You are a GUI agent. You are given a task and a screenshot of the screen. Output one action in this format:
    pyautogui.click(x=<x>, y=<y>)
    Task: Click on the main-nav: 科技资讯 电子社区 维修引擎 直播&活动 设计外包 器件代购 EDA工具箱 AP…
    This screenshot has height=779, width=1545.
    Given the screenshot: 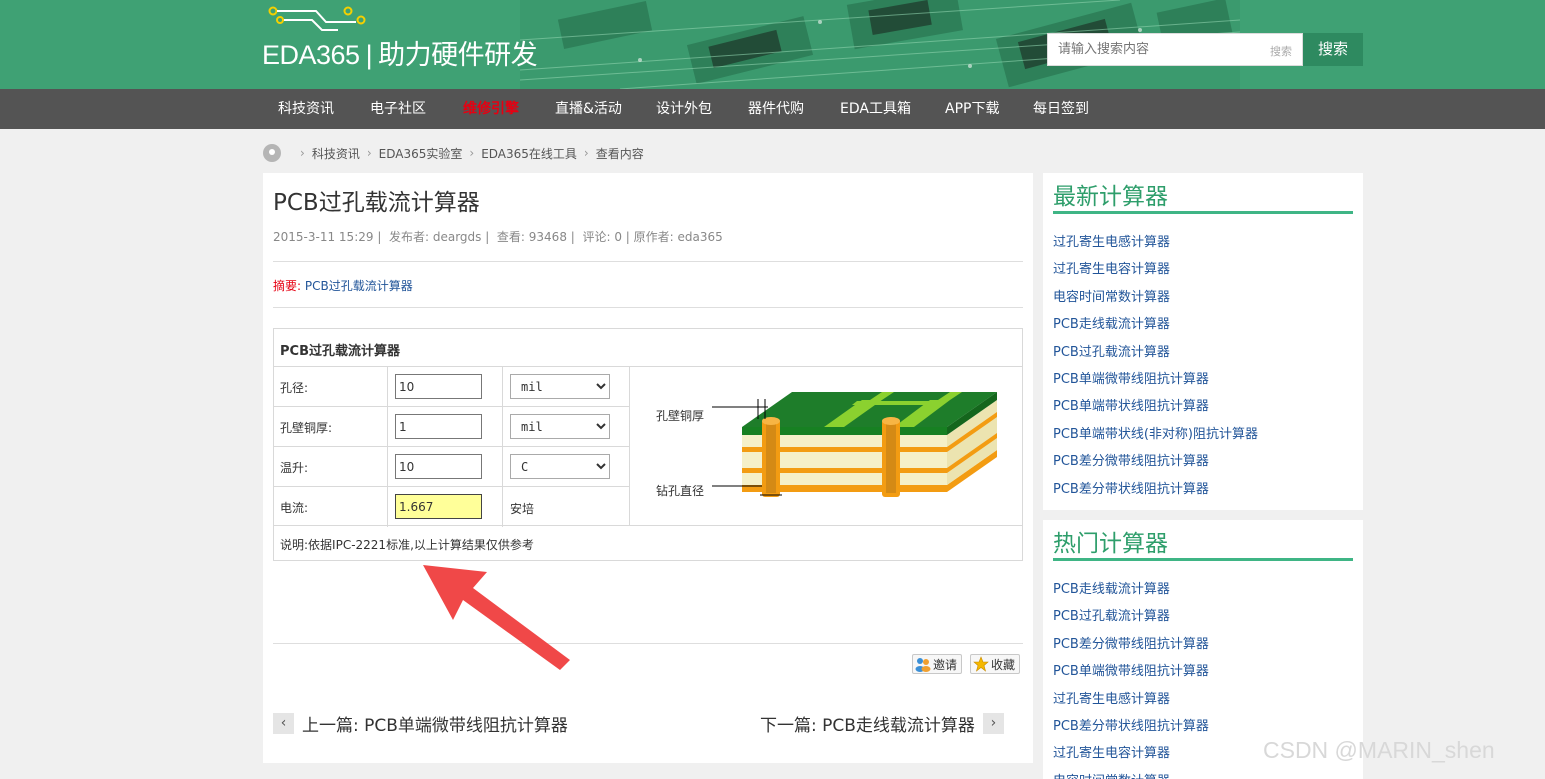 What is the action you would take?
    pyautogui.click(x=772, y=109)
    